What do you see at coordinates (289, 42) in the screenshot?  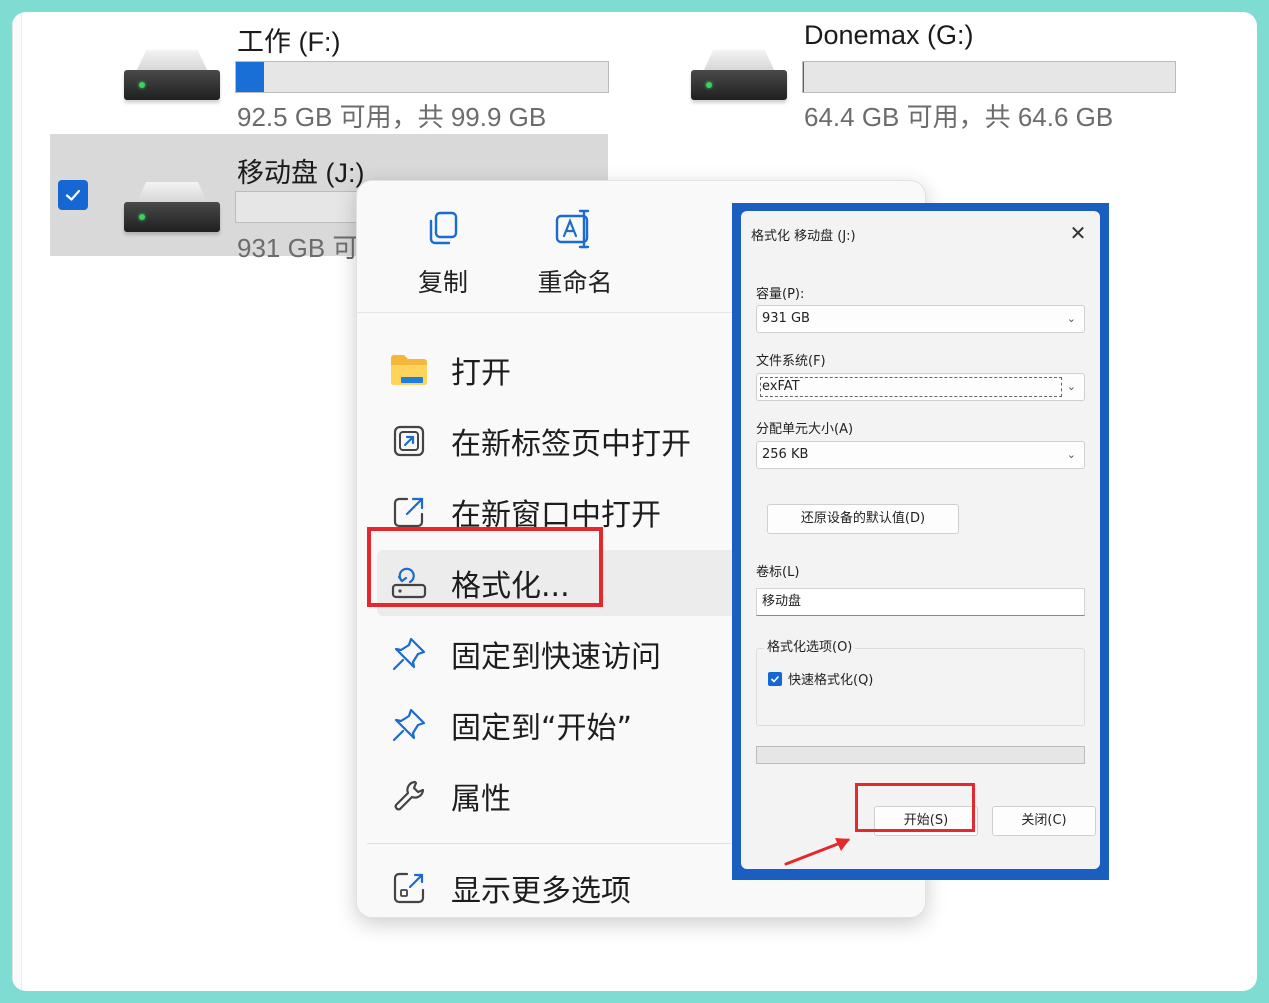 I see `drive-name: 工作 (F:)` at bounding box center [289, 42].